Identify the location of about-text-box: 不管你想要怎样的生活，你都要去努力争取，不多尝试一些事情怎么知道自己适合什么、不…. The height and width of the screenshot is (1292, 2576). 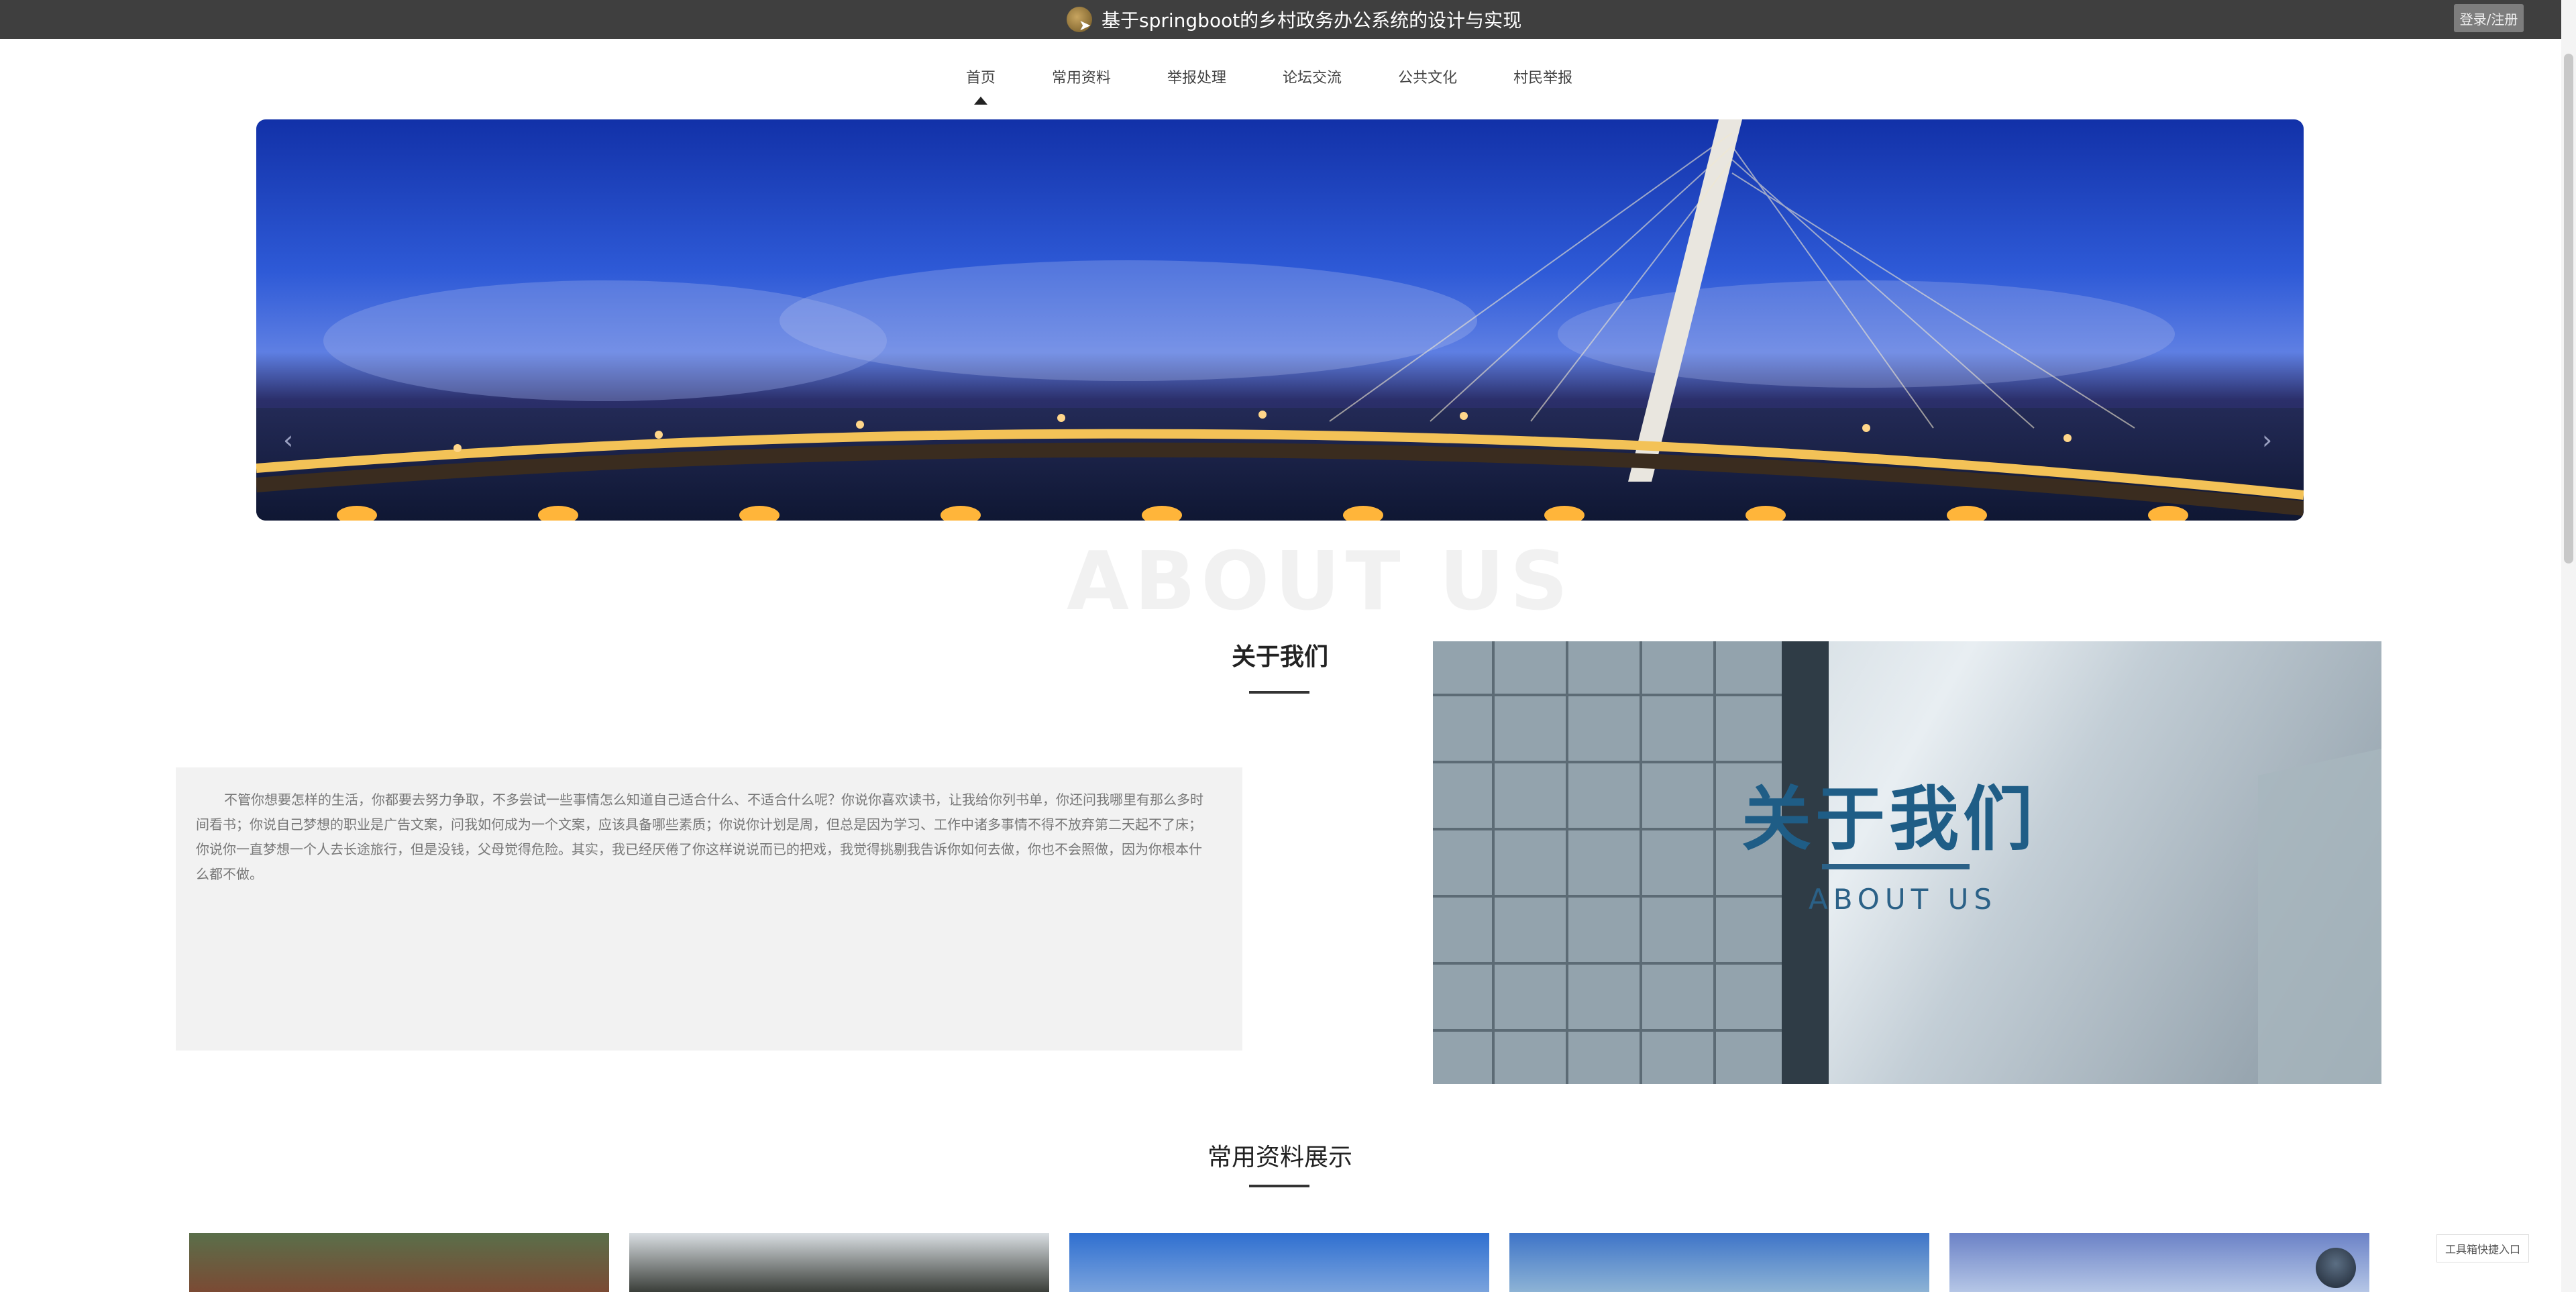
(709, 909).